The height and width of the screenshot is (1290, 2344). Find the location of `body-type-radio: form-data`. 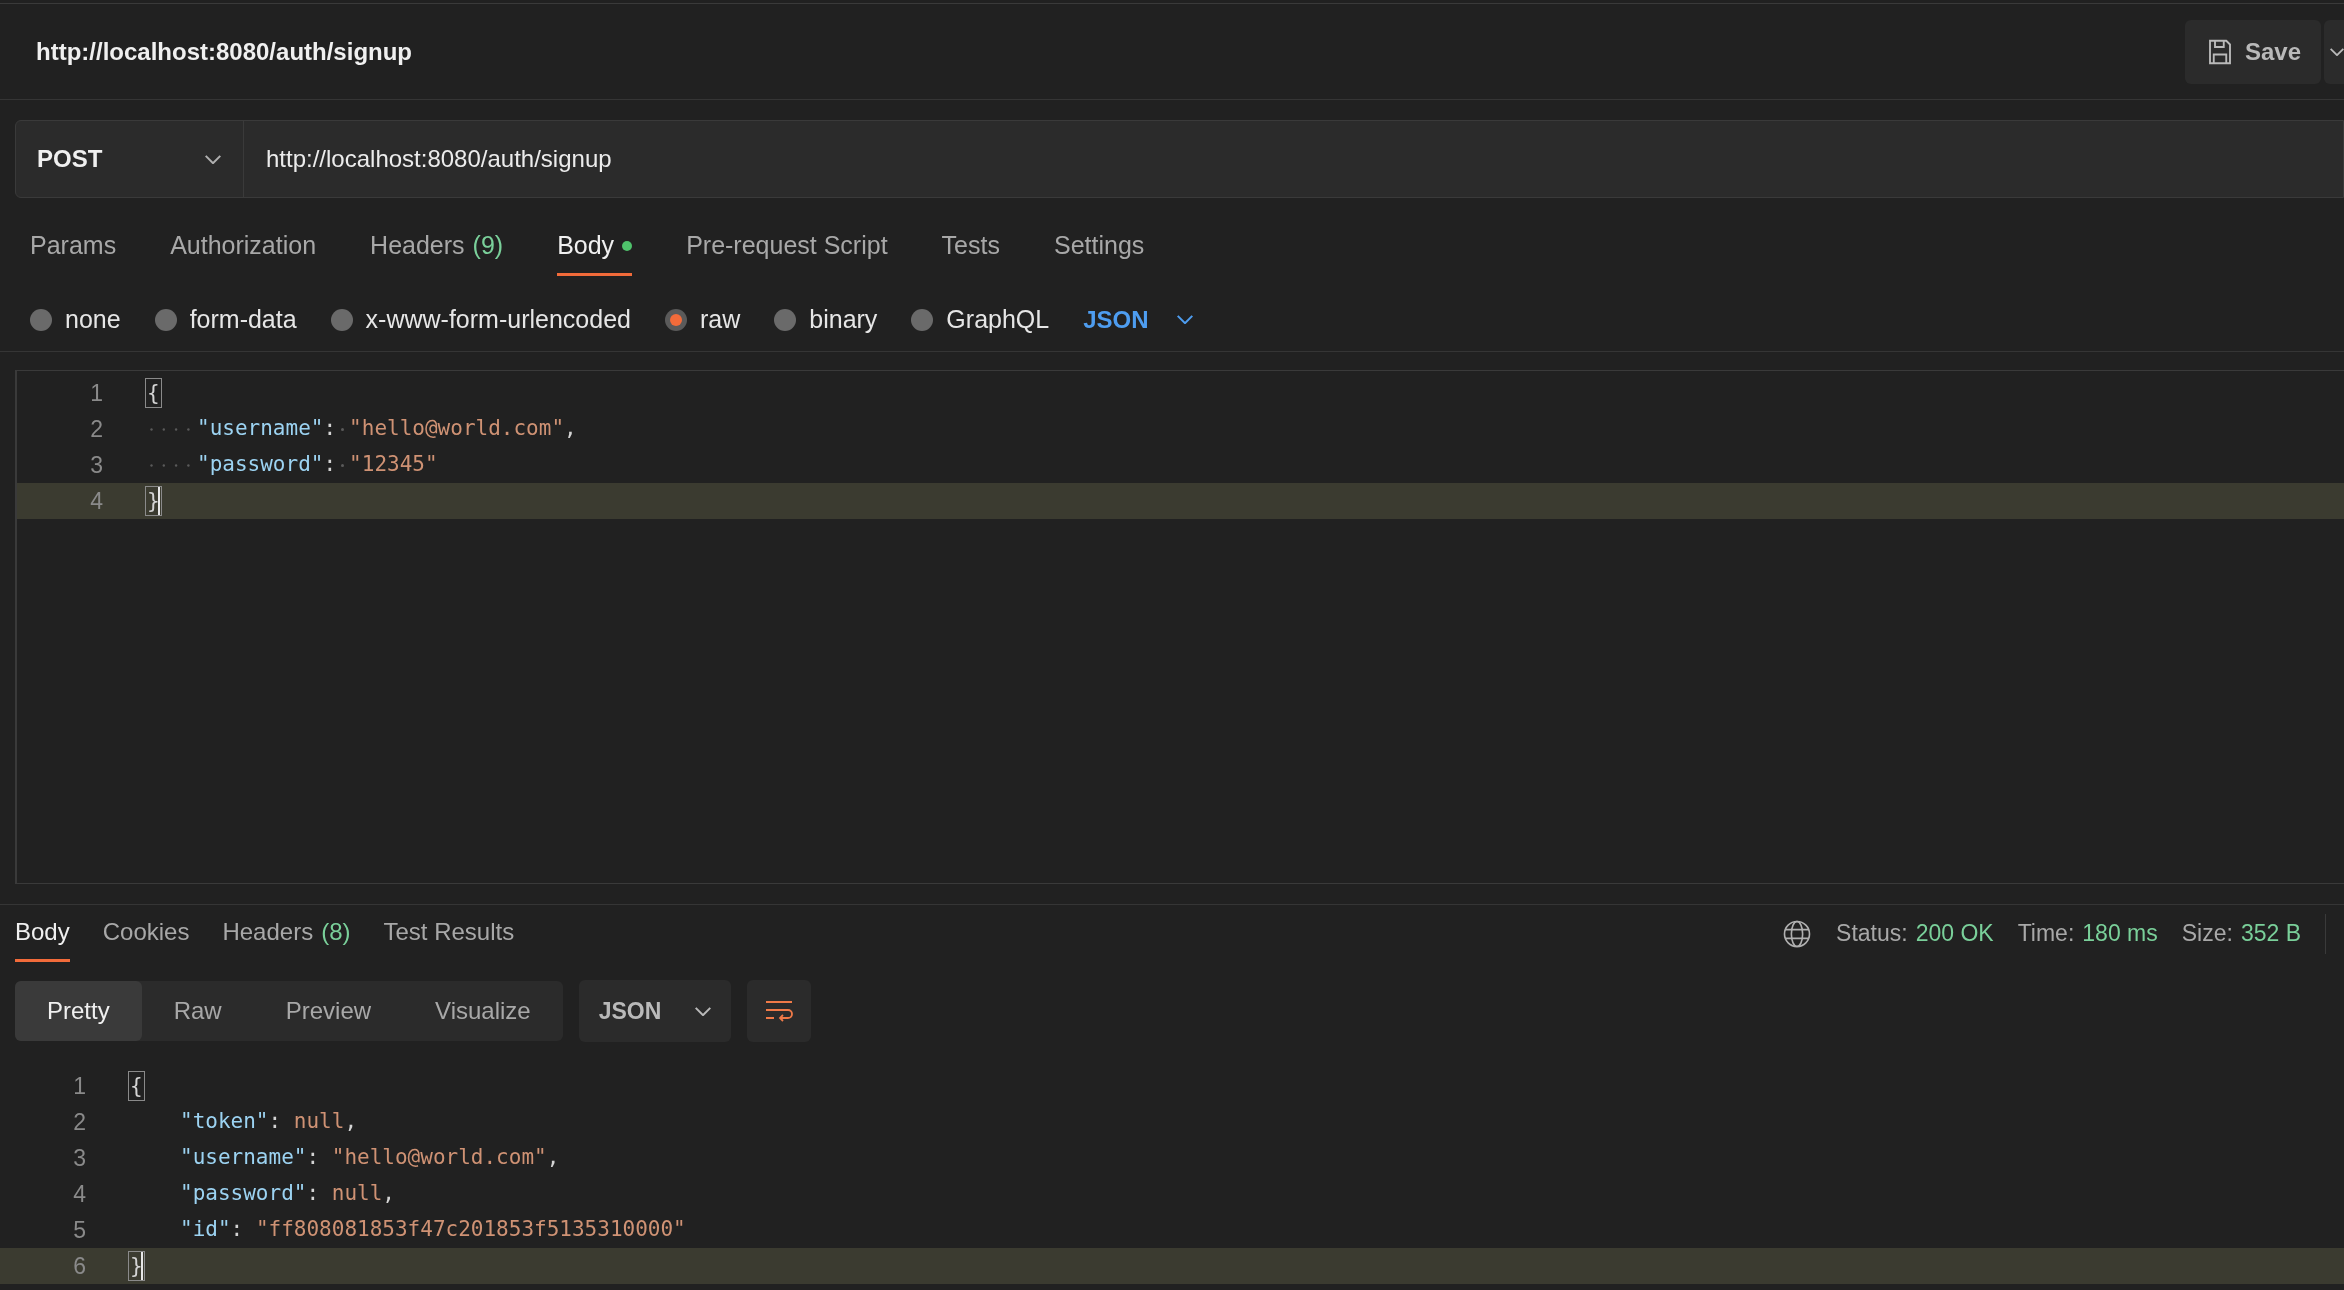

body-type-radio: form-data is located at coordinates (225, 319).